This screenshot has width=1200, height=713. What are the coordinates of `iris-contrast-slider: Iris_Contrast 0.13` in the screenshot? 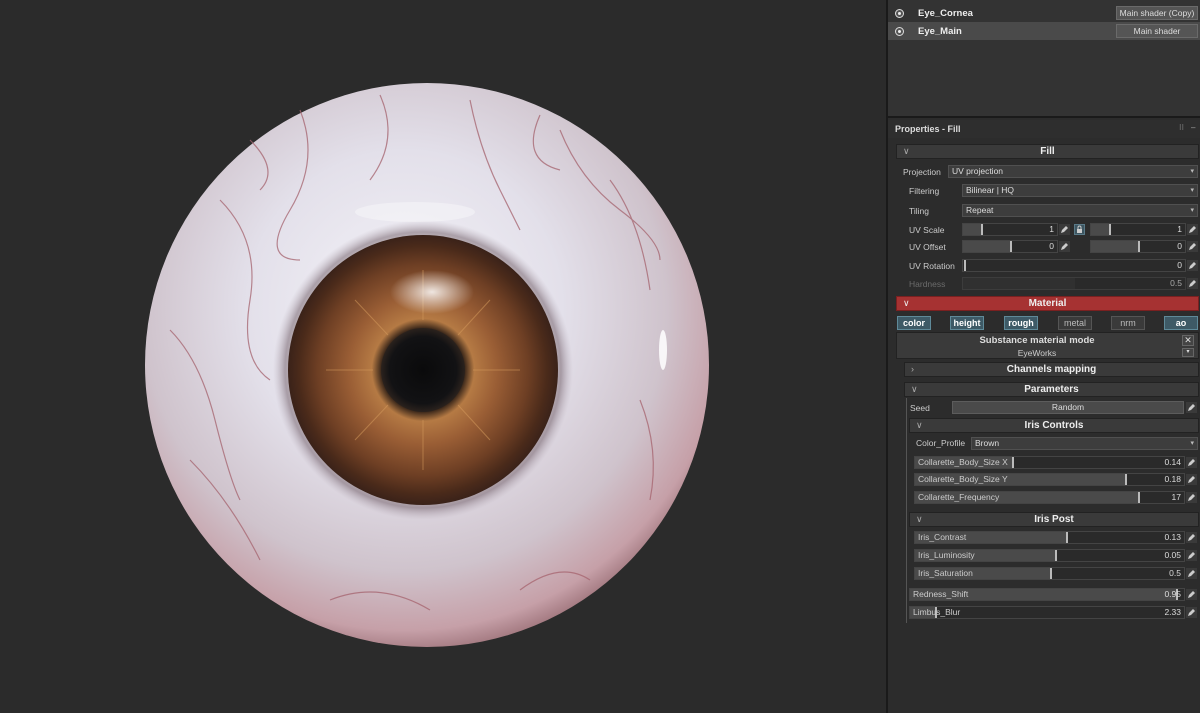 It's located at (1049, 537).